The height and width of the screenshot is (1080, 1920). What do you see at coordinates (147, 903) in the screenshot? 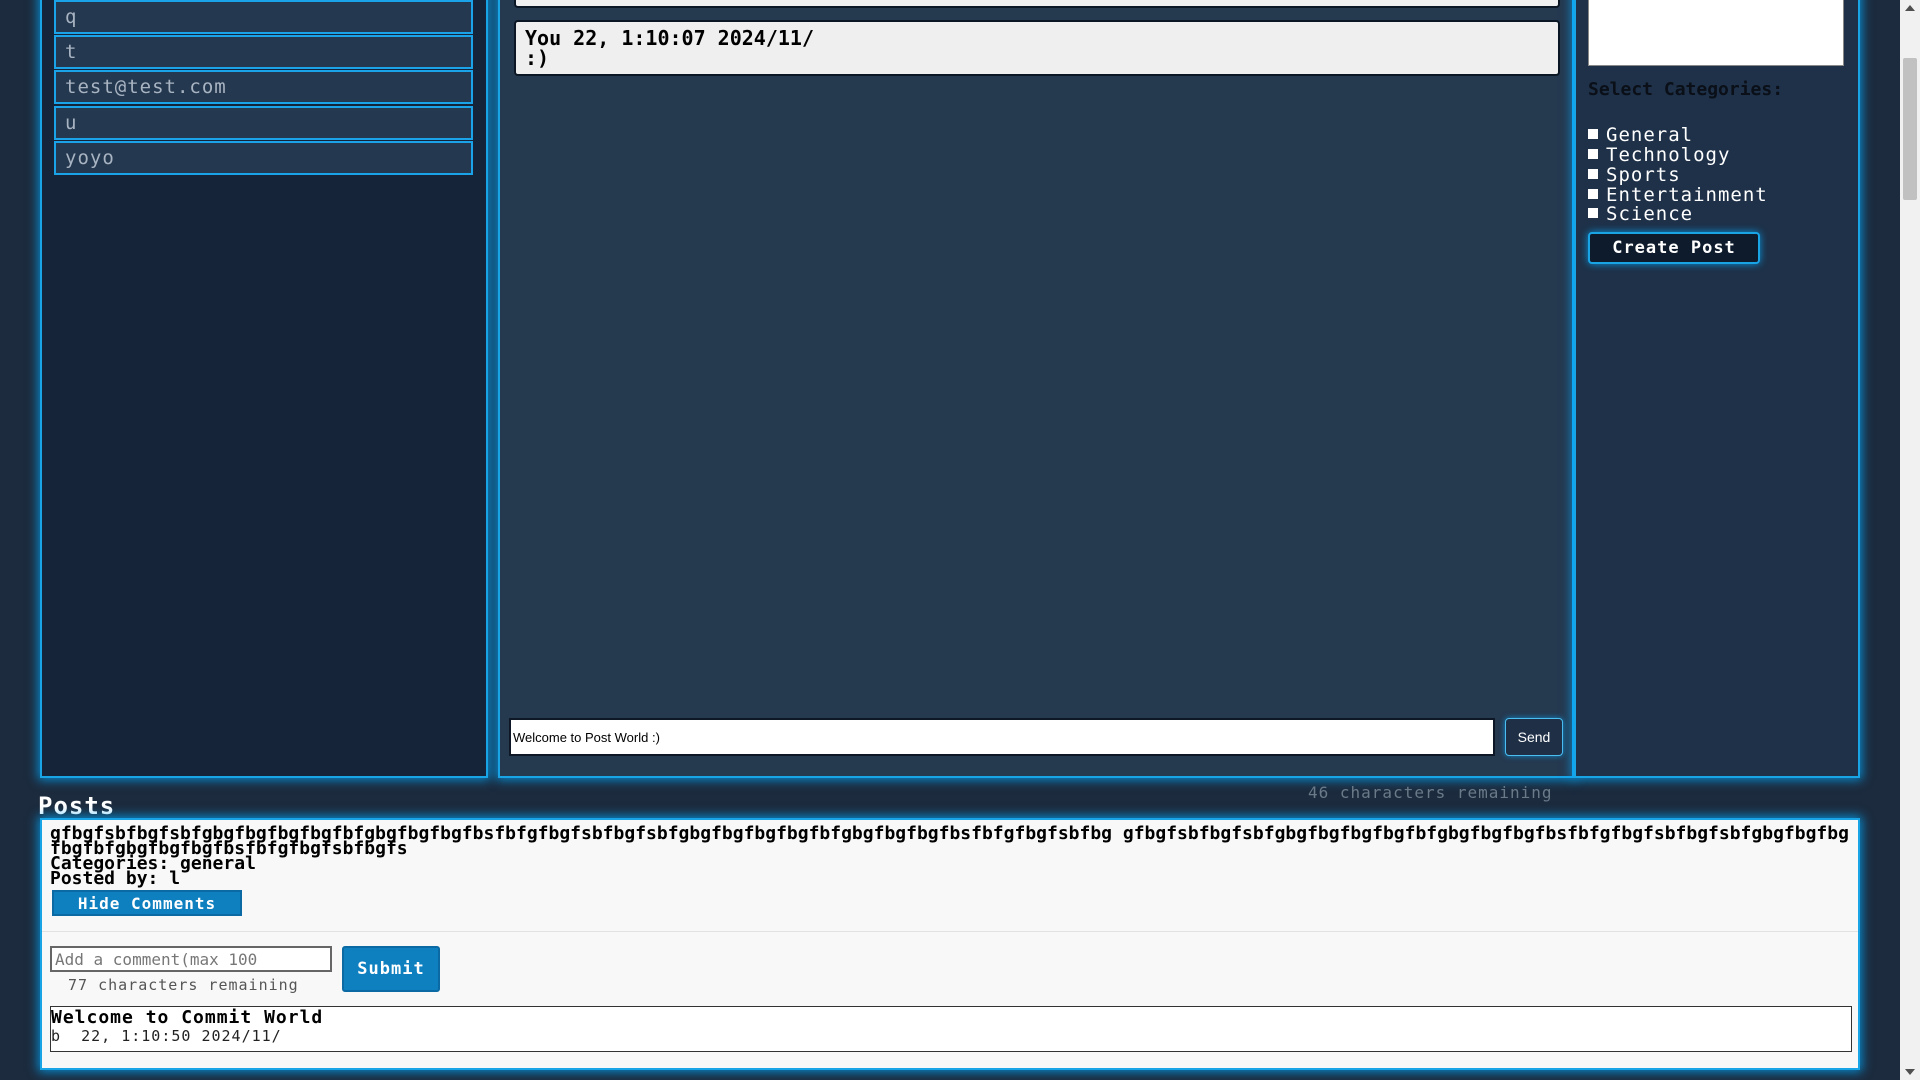
I see `hide-comments-button: Hide Comments` at bounding box center [147, 903].